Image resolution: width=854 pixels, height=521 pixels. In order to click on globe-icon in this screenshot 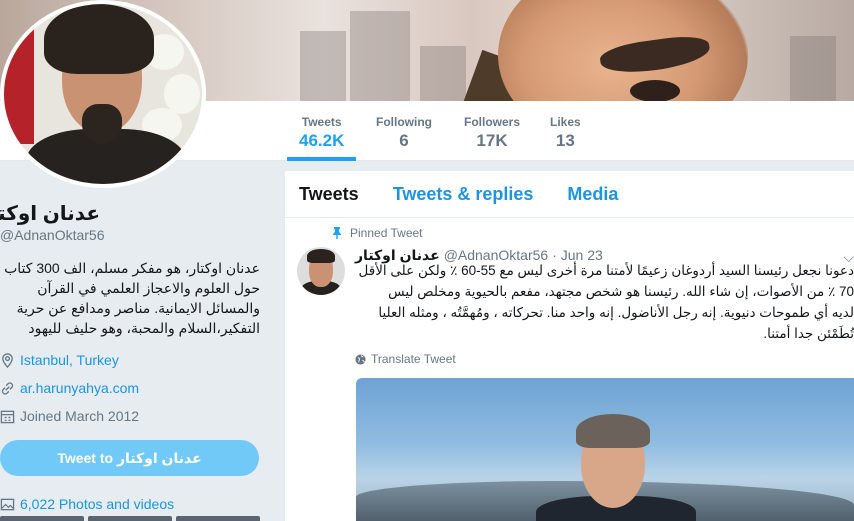, I will do `click(360, 359)`.